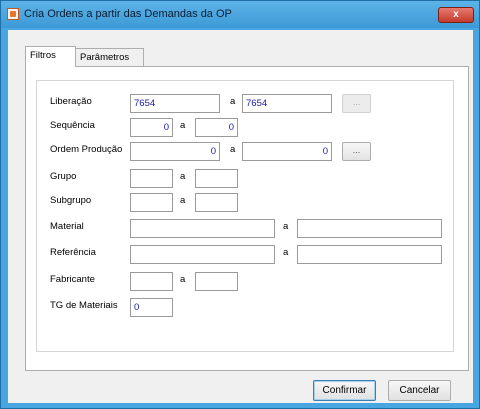  I want to click on tg-materiais-label: TG de Materiais, so click(84, 305).